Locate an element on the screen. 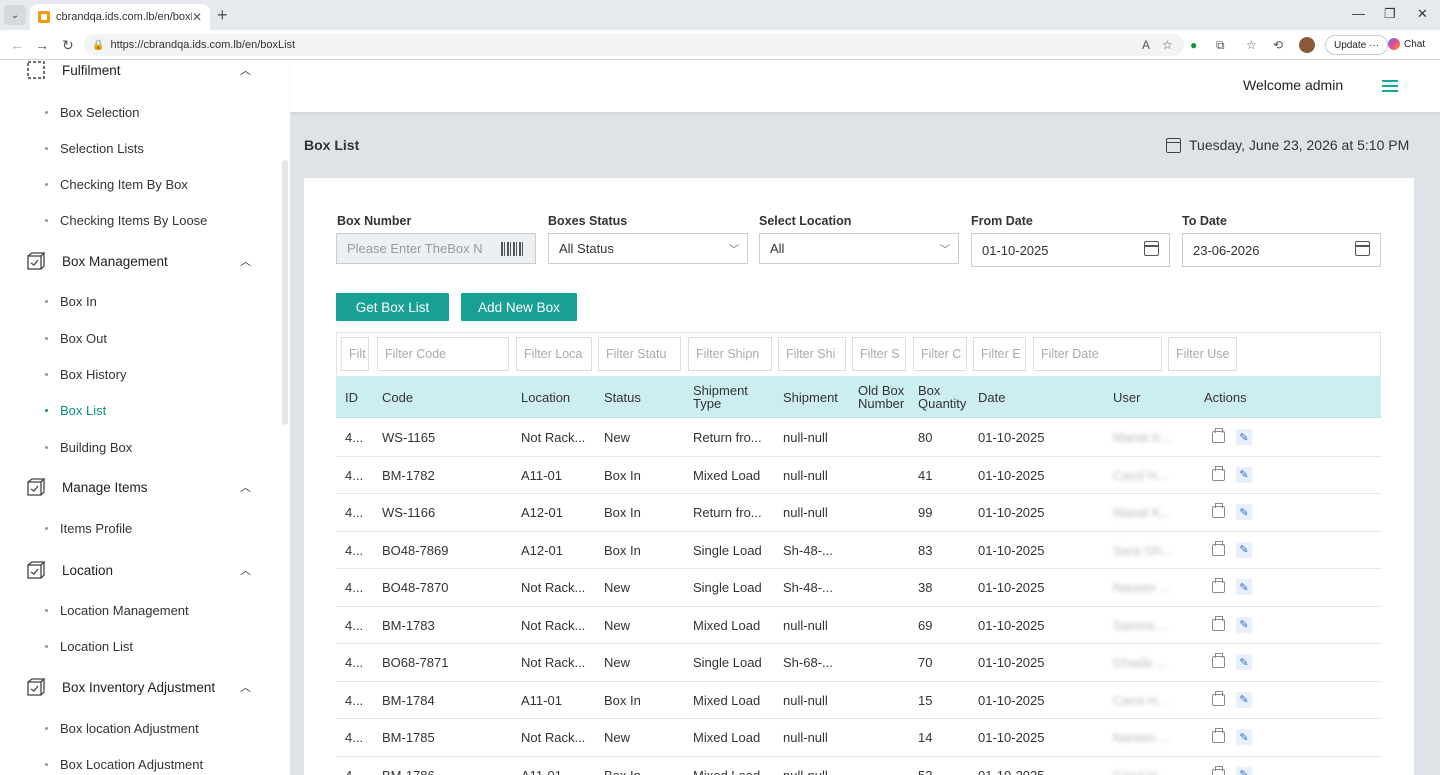  minimize-icon: — is located at coordinates (1358, 13).